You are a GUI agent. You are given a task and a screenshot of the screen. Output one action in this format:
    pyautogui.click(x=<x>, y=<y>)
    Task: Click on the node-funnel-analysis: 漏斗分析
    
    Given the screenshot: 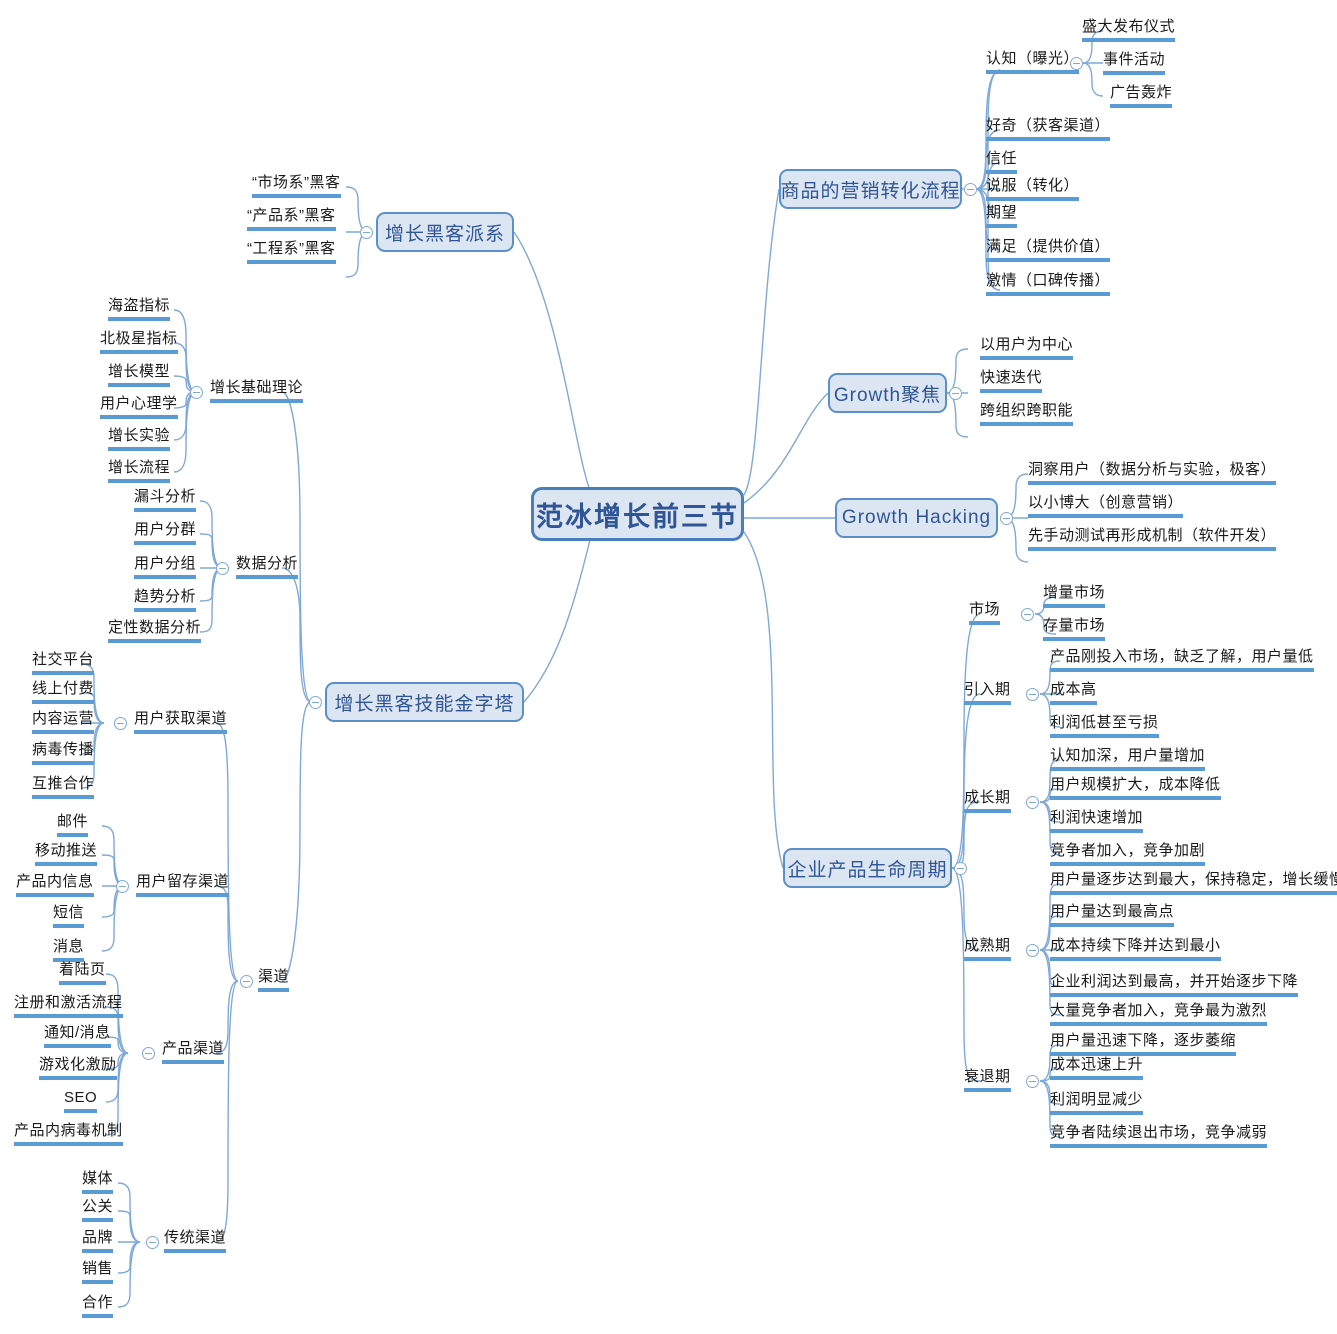 What is the action you would take?
    pyautogui.click(x=165, y=500)
    